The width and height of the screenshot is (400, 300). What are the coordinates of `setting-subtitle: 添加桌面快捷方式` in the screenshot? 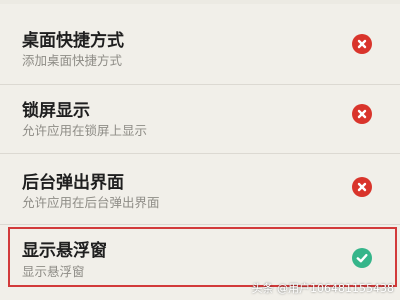 It's located at (72, 60).